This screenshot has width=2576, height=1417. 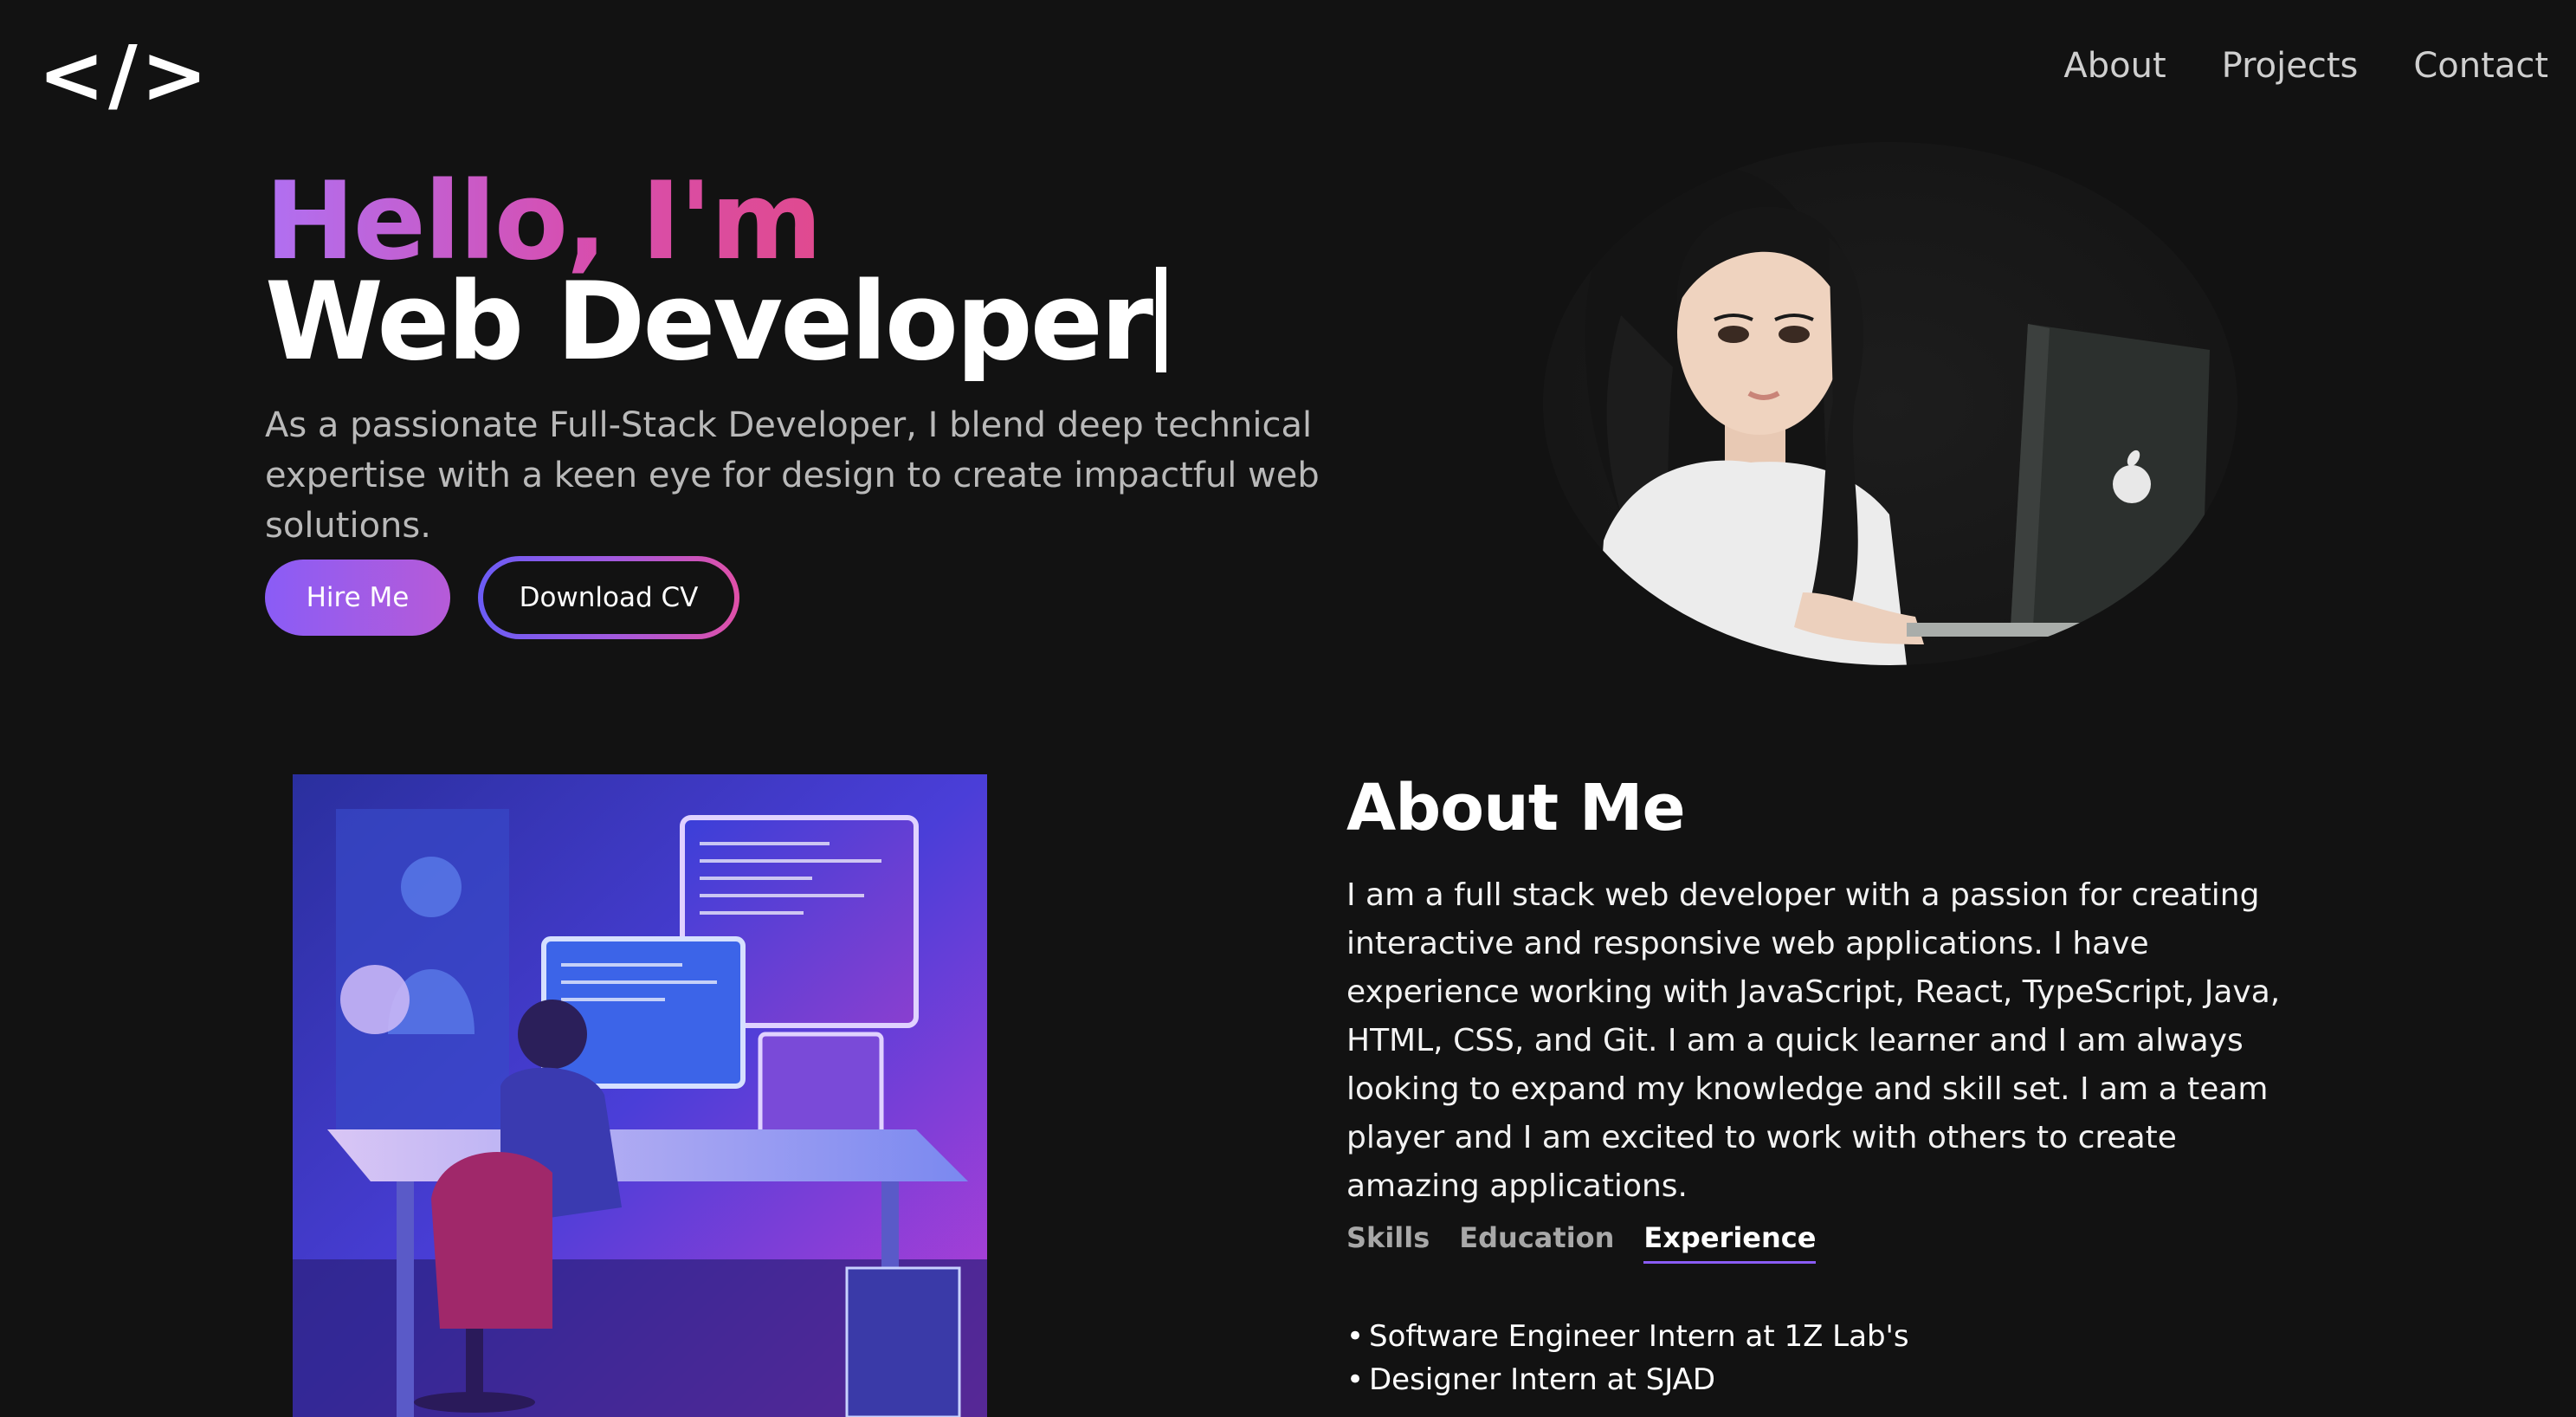 What do you see at coordinates (1161, 319) in the screenshot?
I see `typing-cursor` at bounding box center [1161, 319].